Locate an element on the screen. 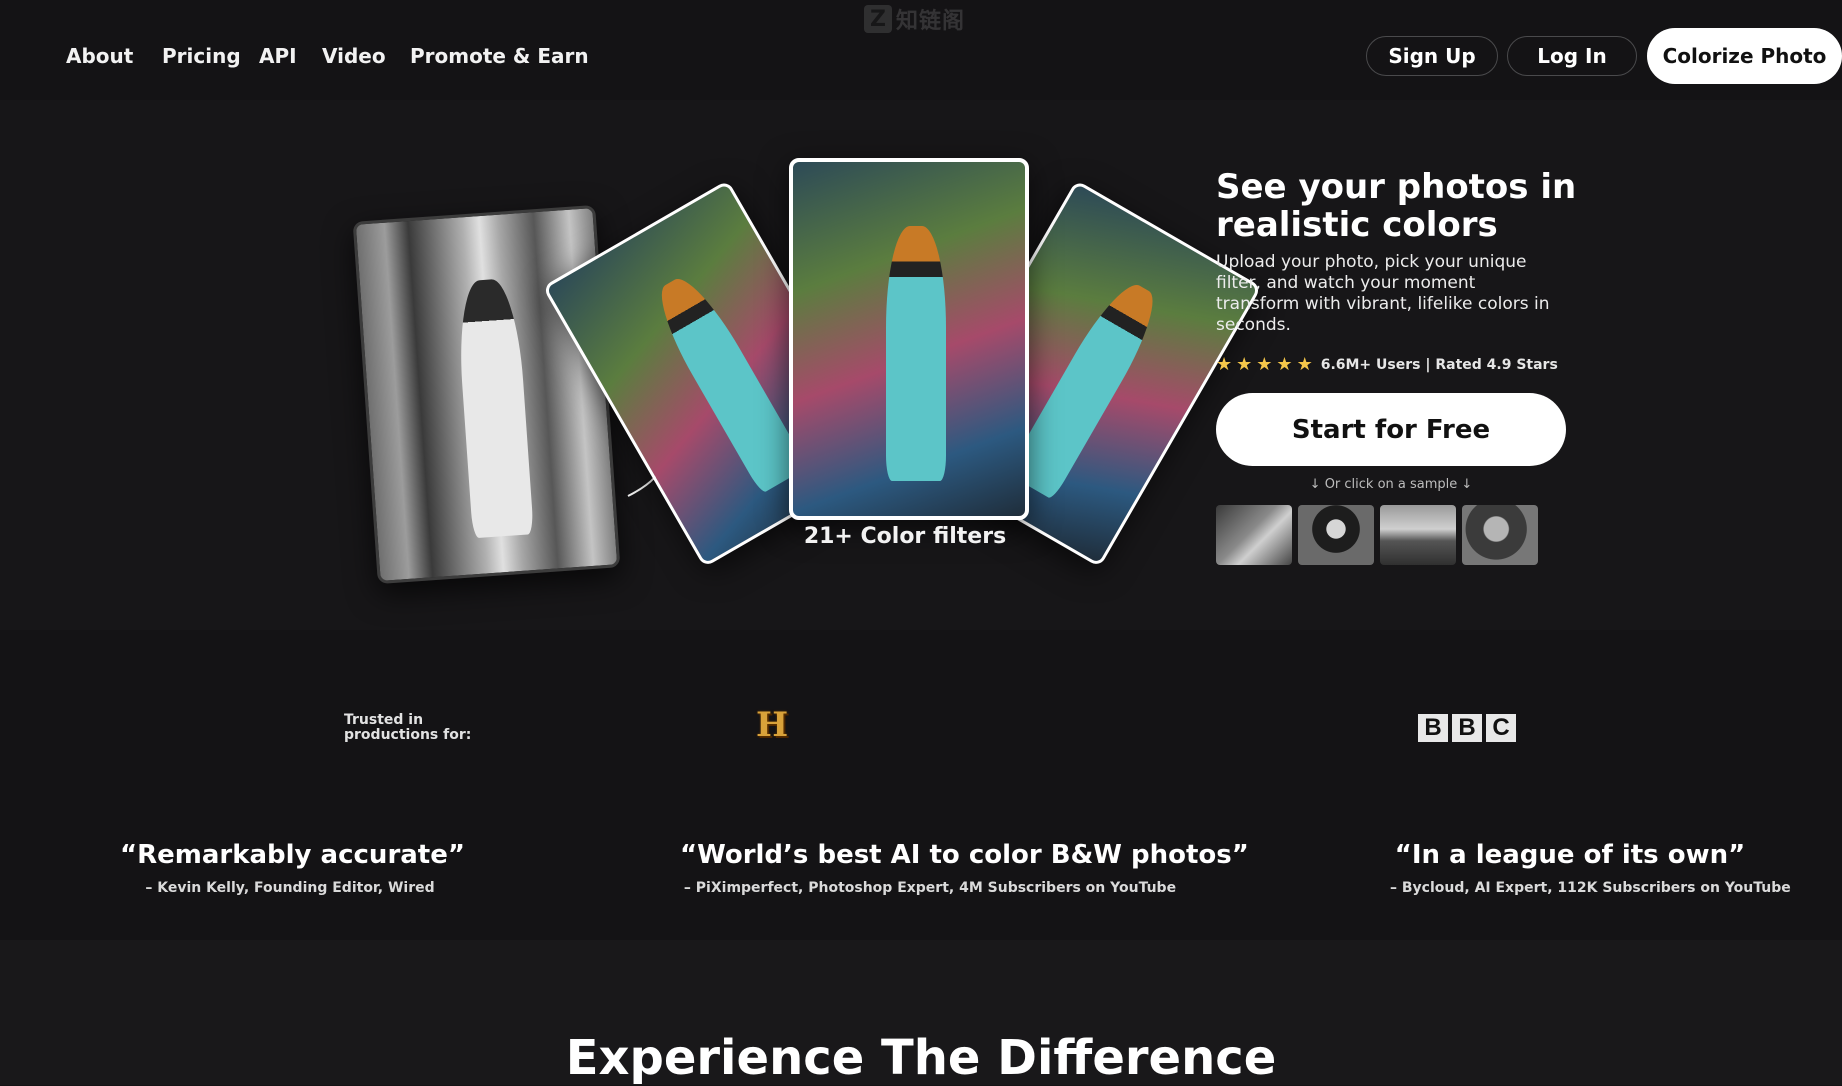 The height and width of the screenshot is (1086, 1842). sample-hint: ↓ Or click on a sample ↓ is located at coordinates (1391, 484).